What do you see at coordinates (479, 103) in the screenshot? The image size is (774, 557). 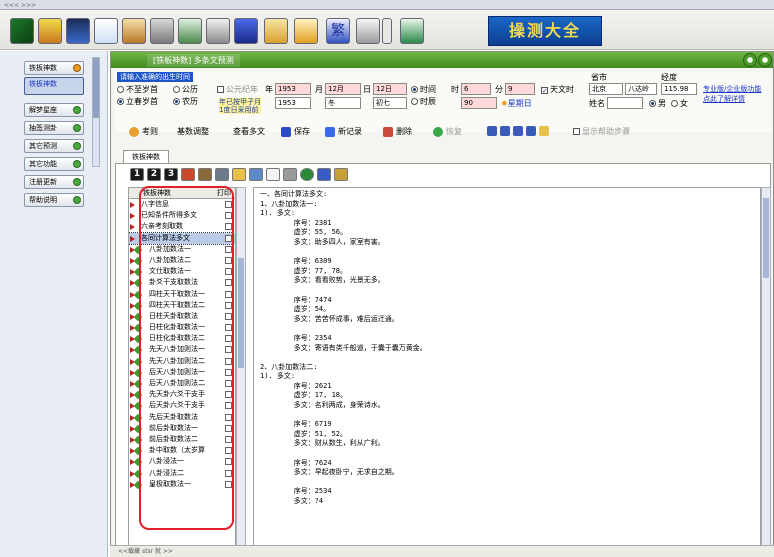 I see `period-select: 90` at bounding box center [479, 103].